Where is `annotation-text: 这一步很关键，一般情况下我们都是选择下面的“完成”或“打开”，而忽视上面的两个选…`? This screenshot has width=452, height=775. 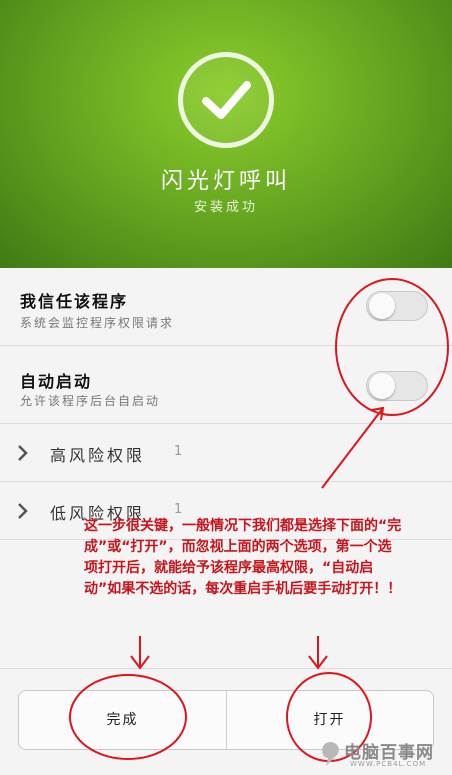 annotation-text: 这一步很关键，一般情况下我们都是选择下面的“完成”或“打开”，而忽视上面的两个选… is located at coordinates (243, 557).